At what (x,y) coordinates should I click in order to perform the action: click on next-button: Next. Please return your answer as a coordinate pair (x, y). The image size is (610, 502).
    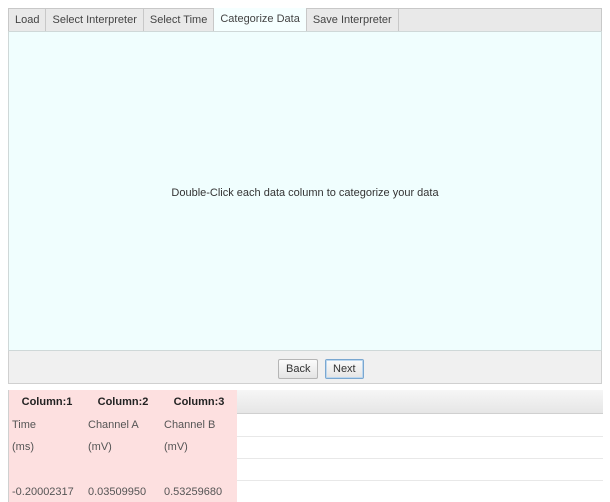
    Looking at the image, I should click on (344, 369).